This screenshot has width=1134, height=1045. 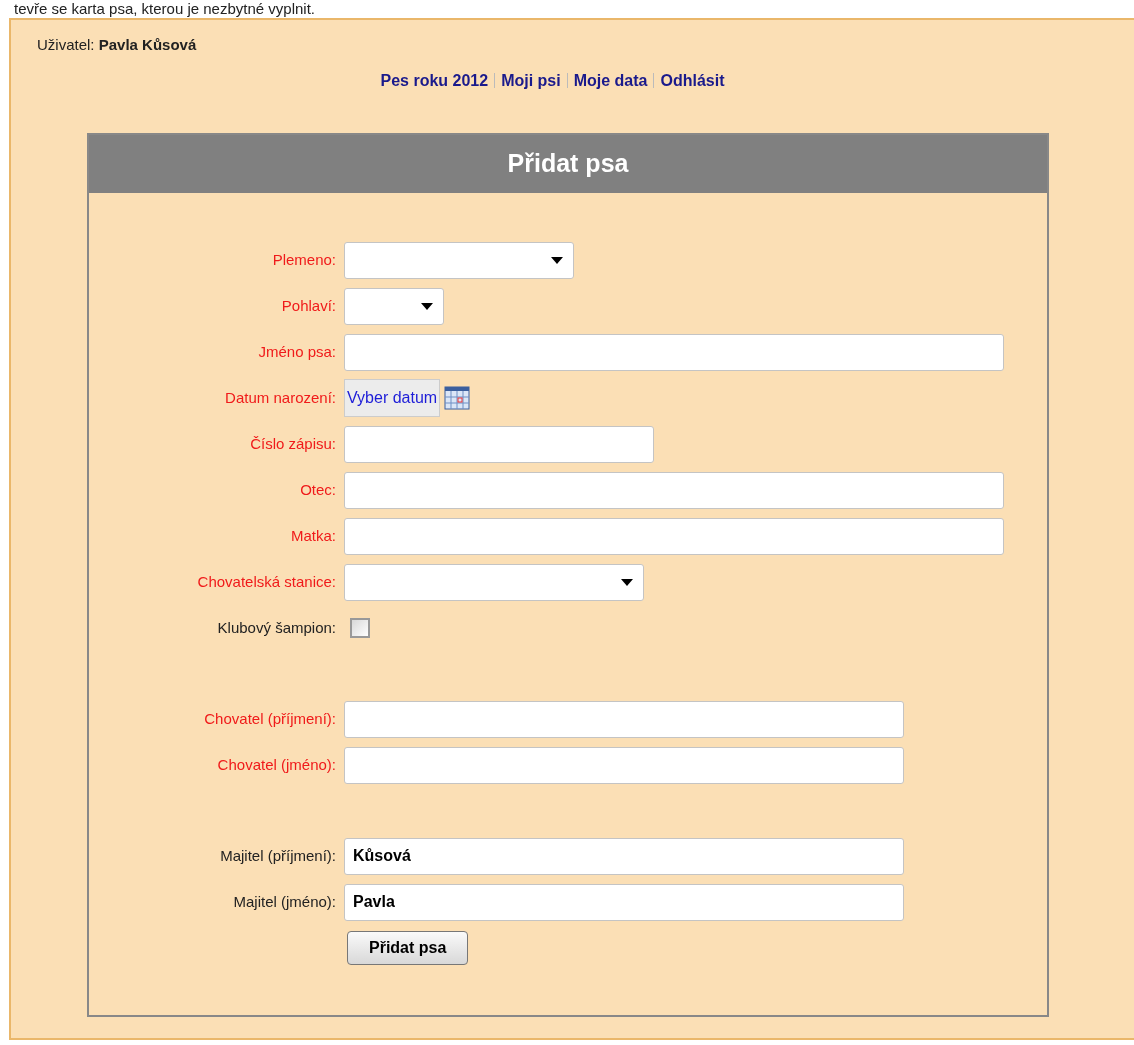 What do you see at coordinates (280, 397) in the screenshot?
I see `field-label: Datum narození:` at bounding box center [280, 397].